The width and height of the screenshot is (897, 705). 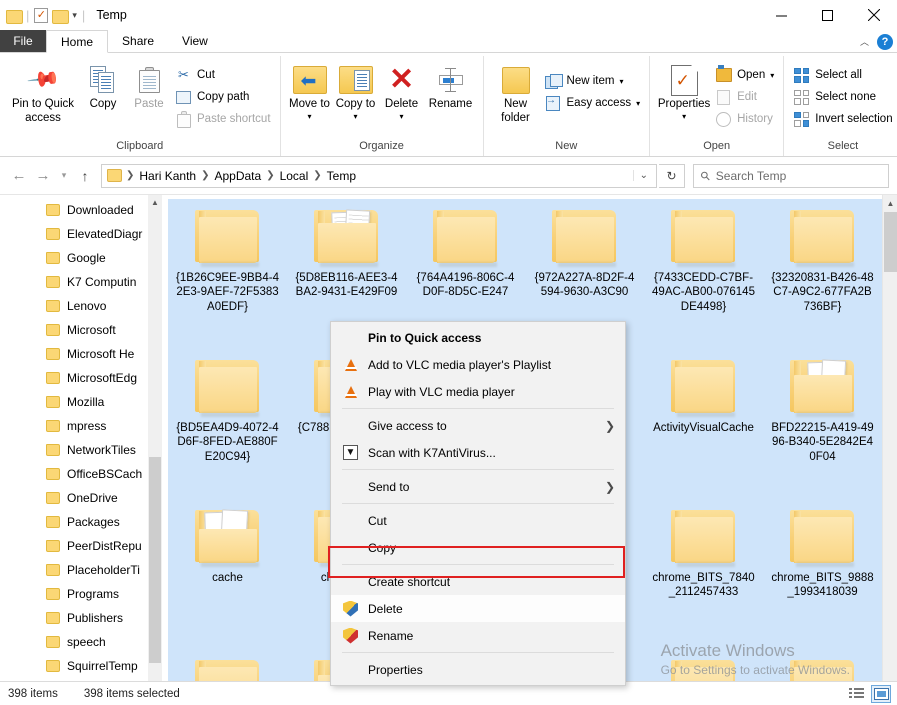 I want to click on easy-access-button: Easy access ▾, so click(x=593, y=103).